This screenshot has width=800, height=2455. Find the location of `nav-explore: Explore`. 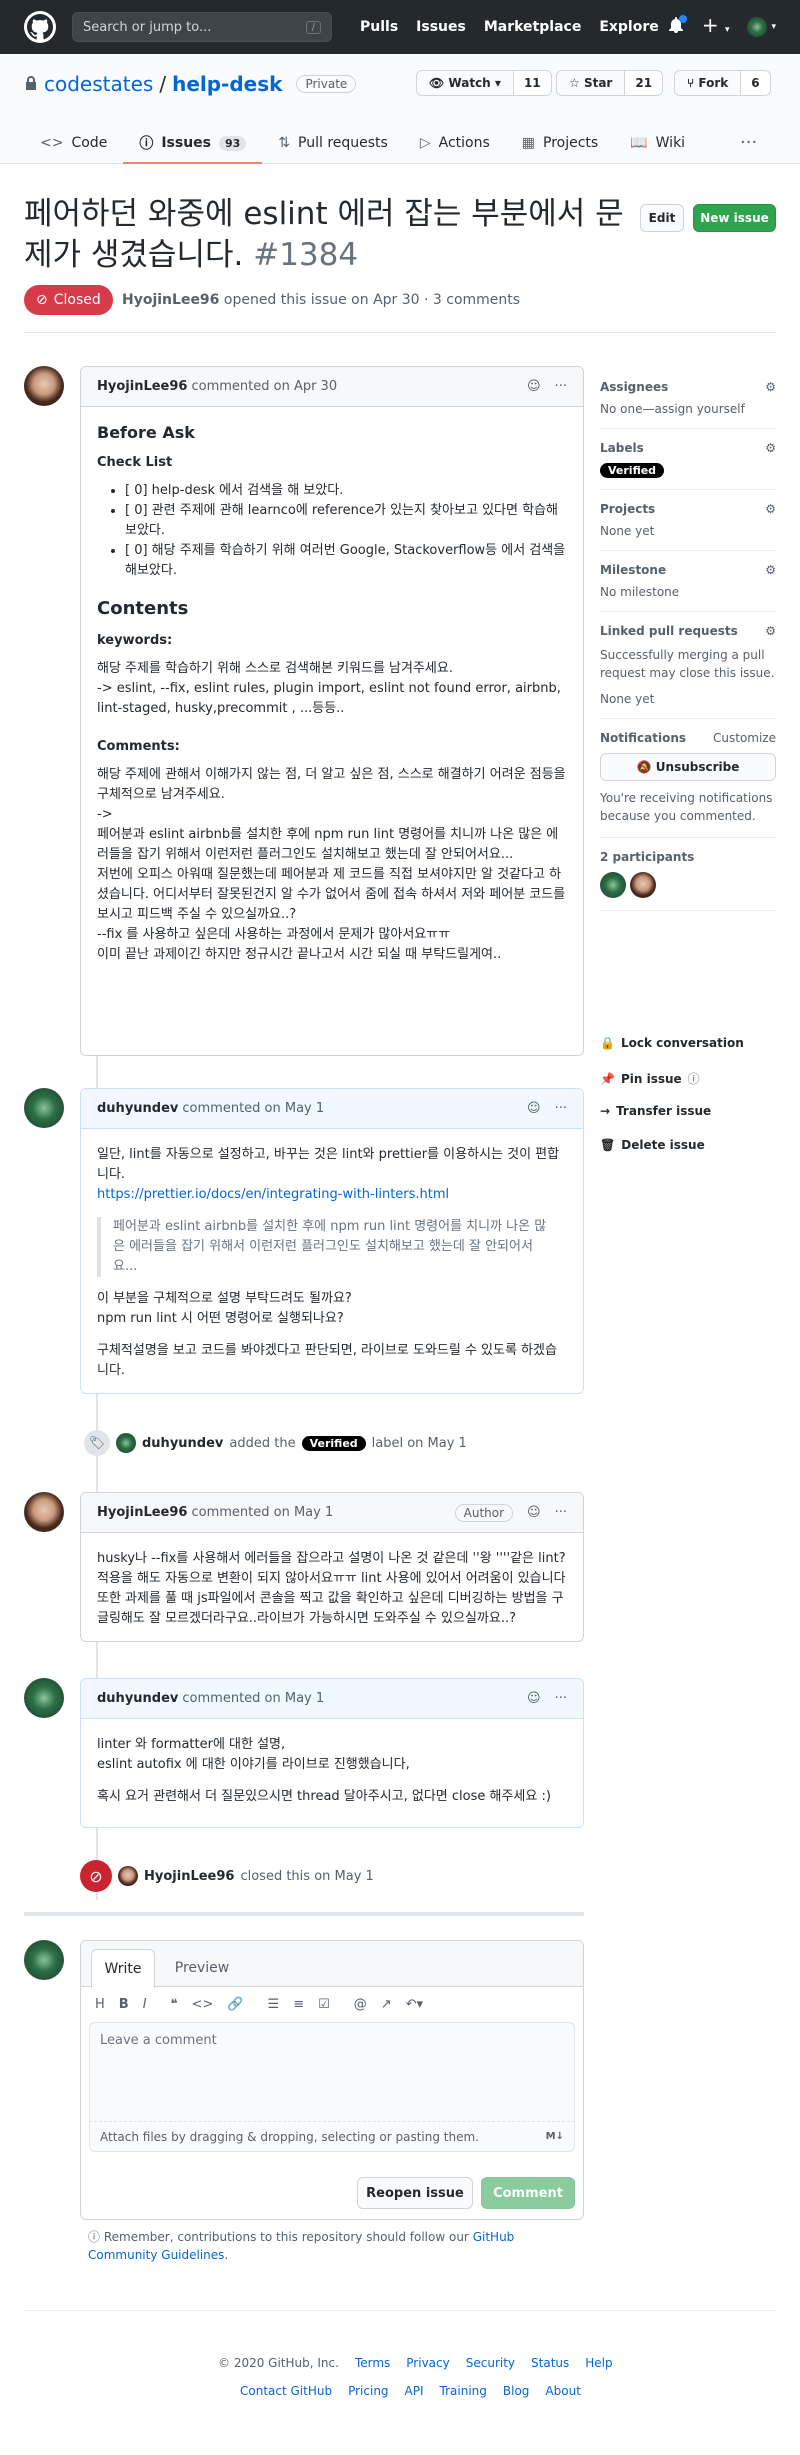

nav-explore: Explore is located at coordinates (628, 27).